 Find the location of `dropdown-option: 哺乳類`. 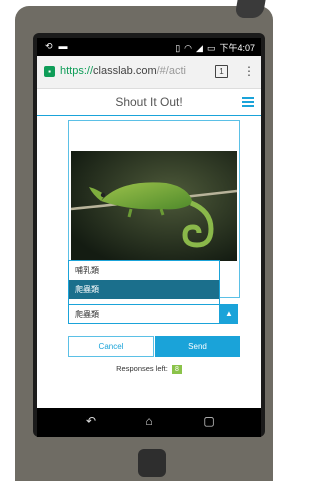

dropdown-option: 哺乳類 is located at coordinates (144, 270).